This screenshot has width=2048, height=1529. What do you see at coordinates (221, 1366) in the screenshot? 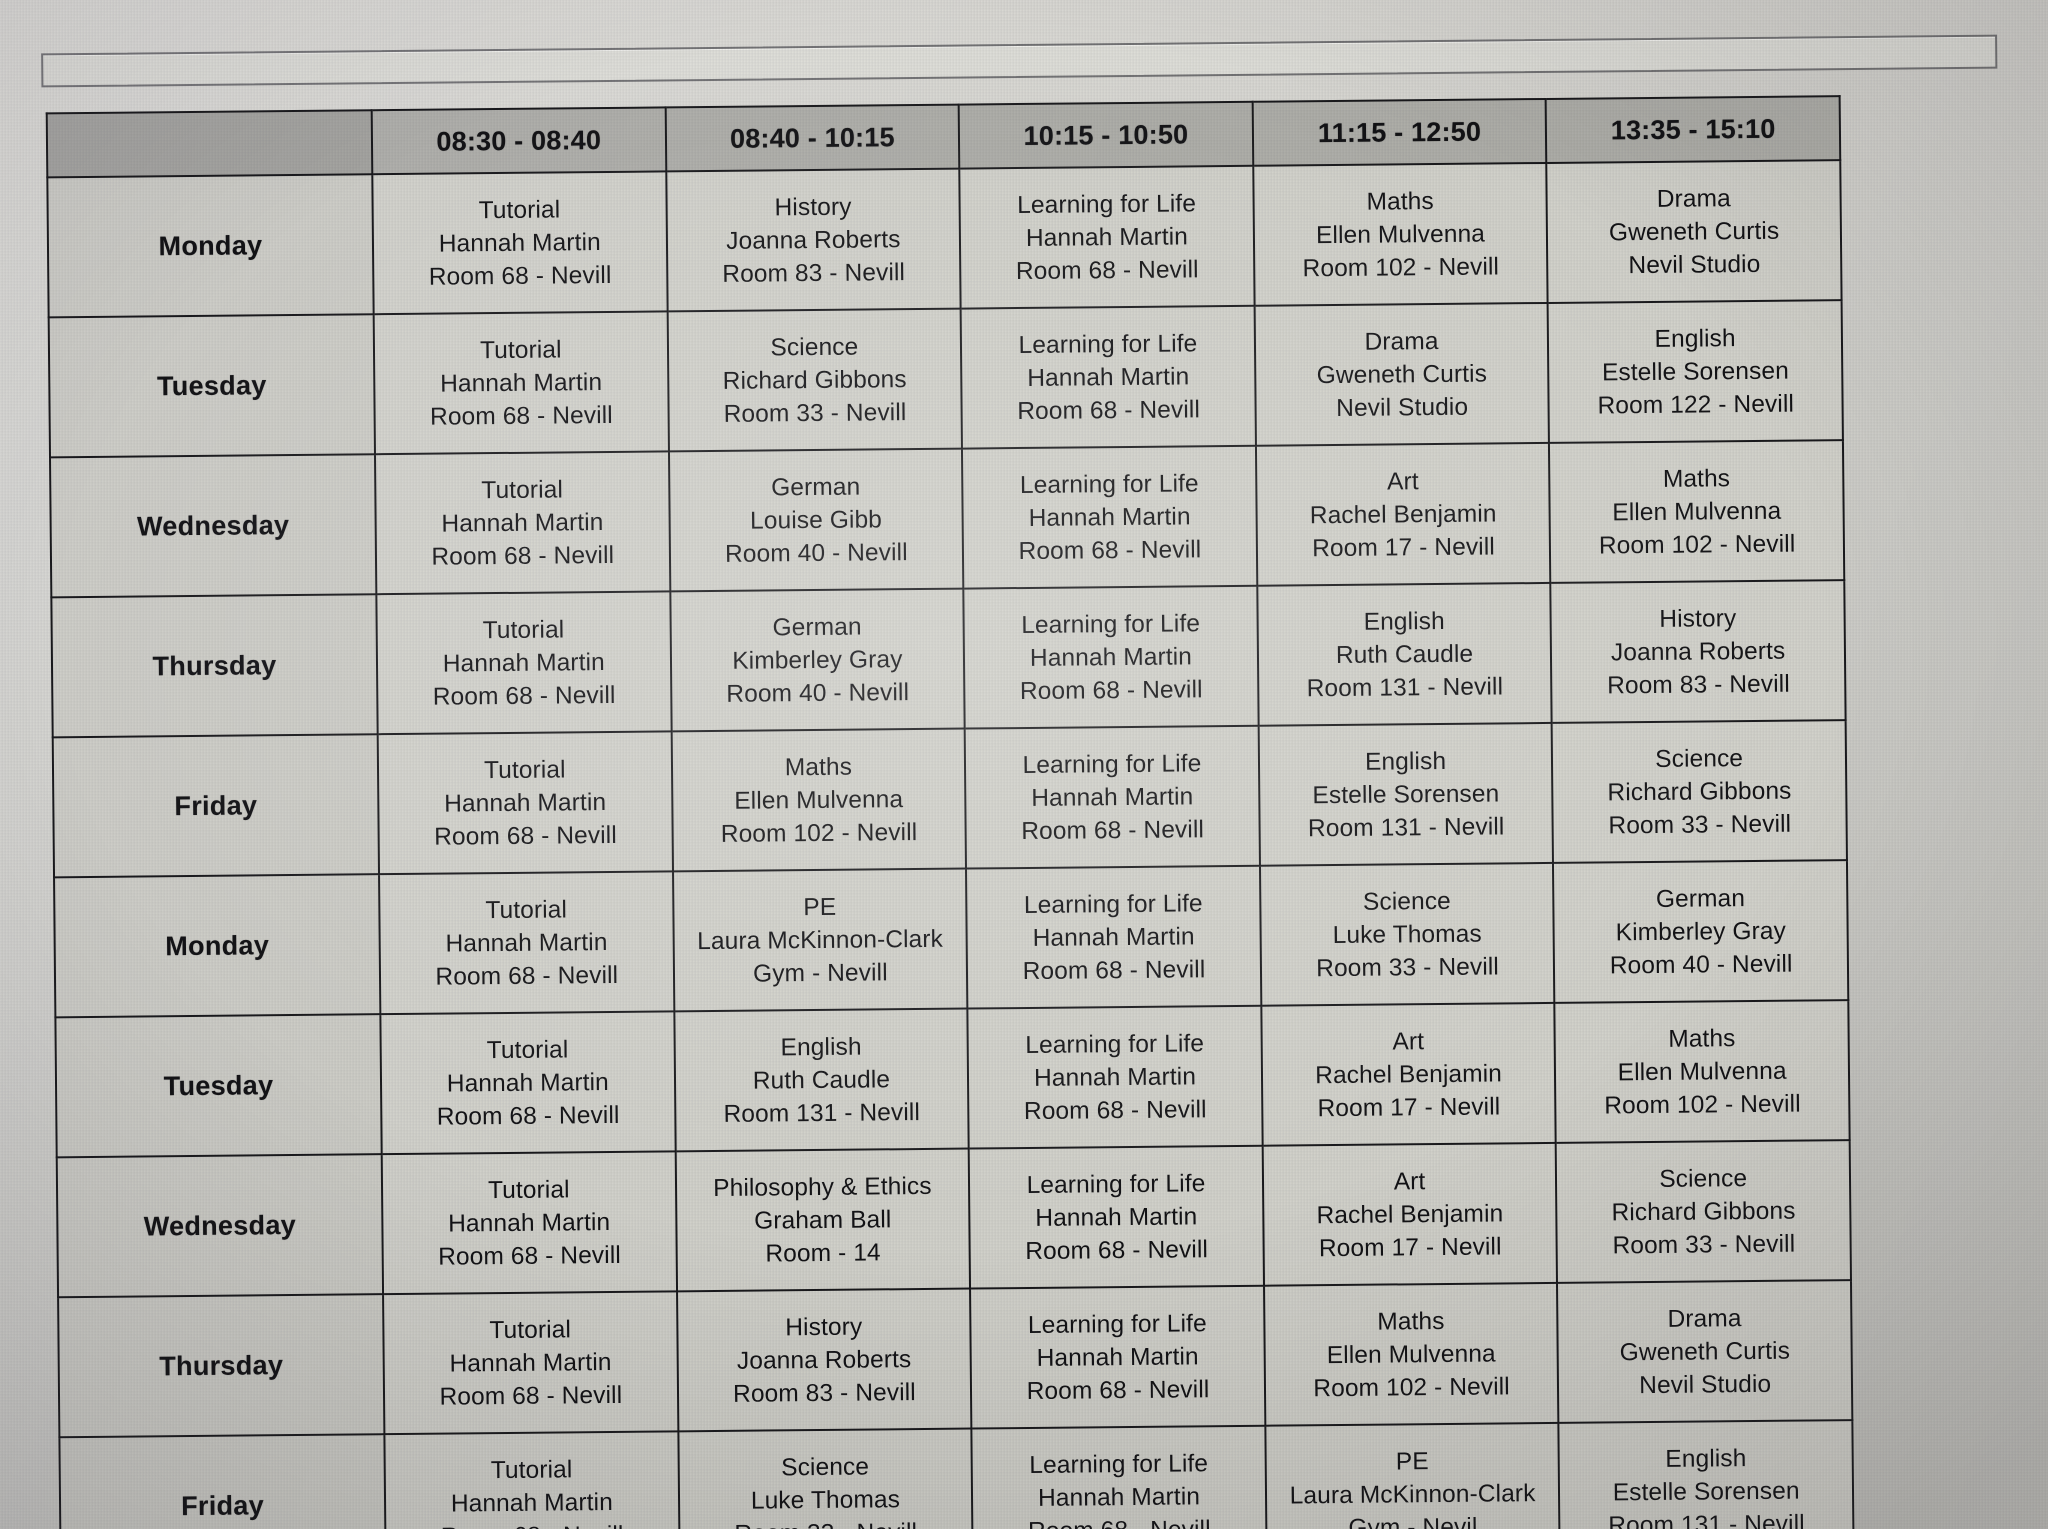
I see `day-label-8: Thursday` at bounding box center [221, 1366].